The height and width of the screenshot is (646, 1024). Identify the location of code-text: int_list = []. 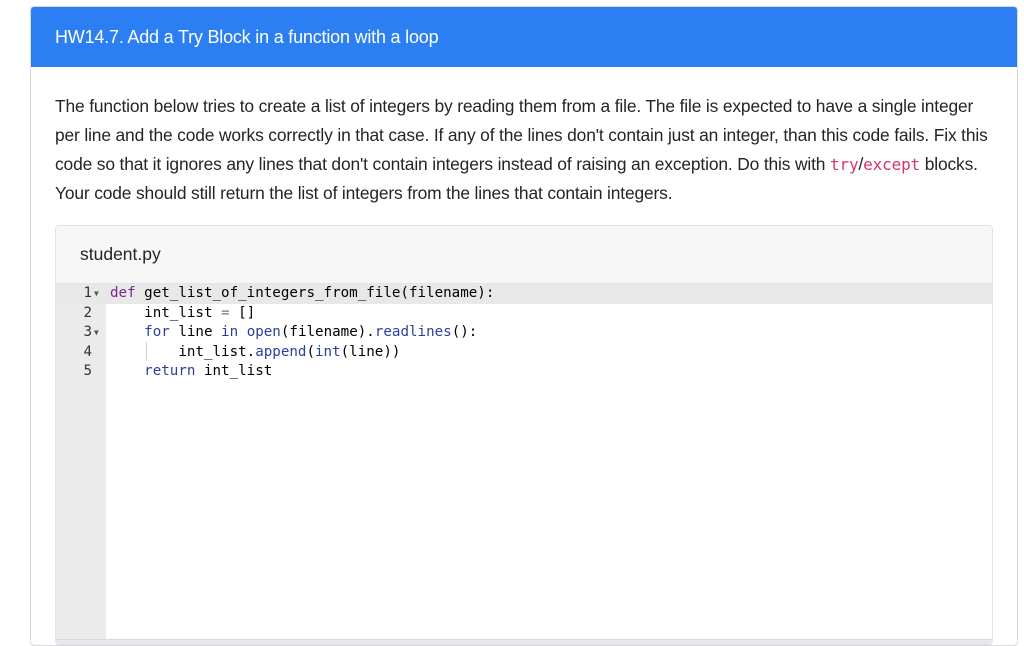
(200, 312).